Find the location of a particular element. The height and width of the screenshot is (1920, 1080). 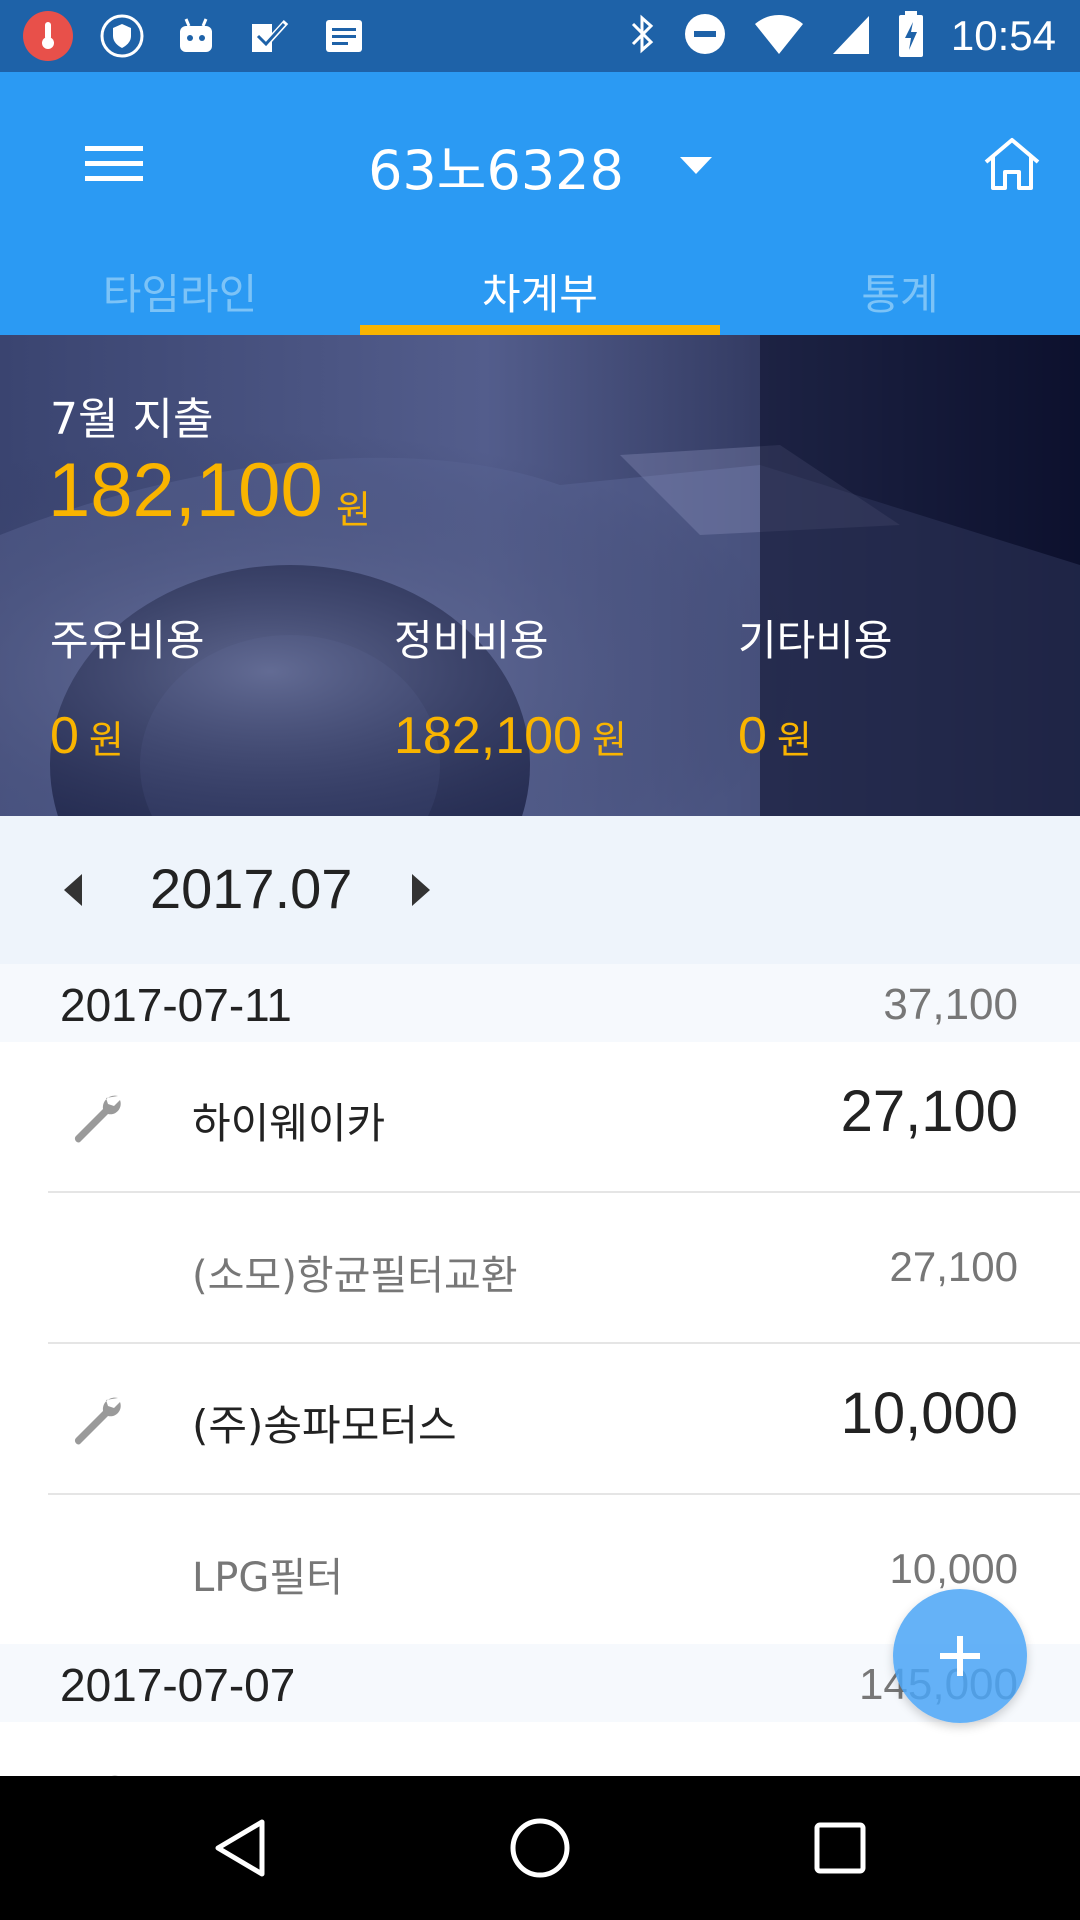

fuel-cost-label: 주유비용 is located at coordinates (127, 640).